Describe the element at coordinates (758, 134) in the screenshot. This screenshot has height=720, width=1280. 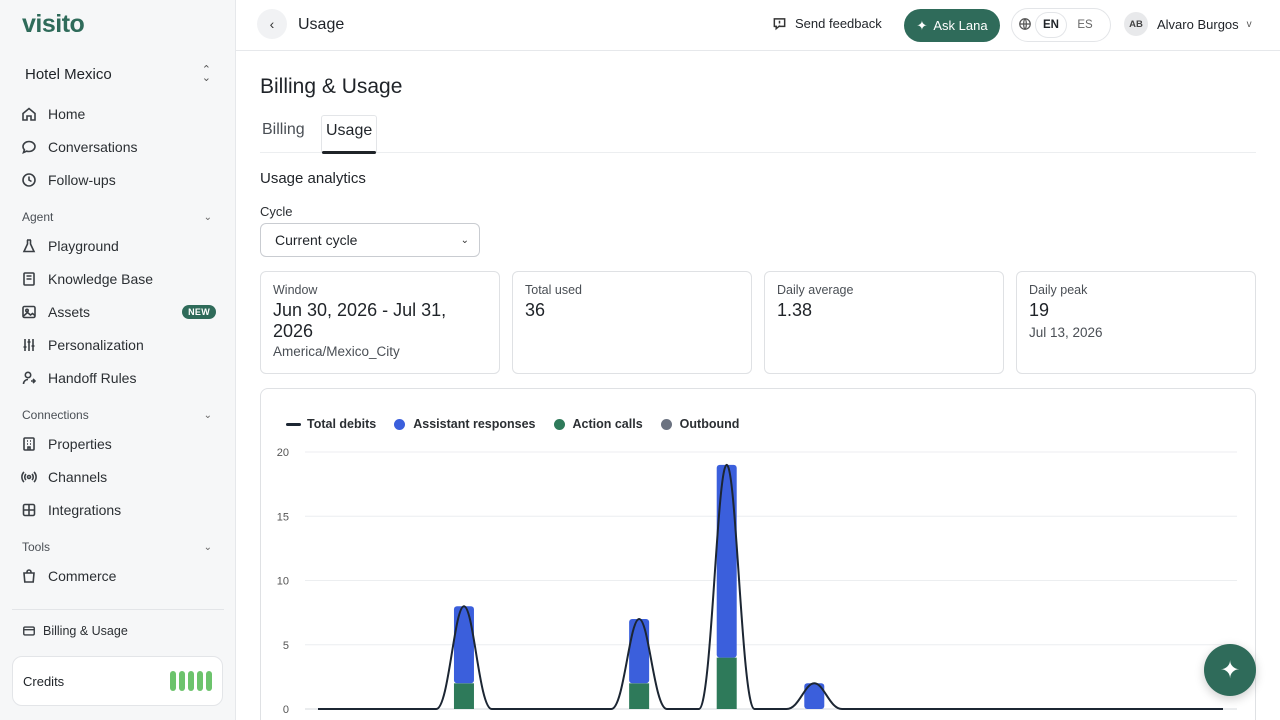
I see `tabs: Billing Usage` at that location.